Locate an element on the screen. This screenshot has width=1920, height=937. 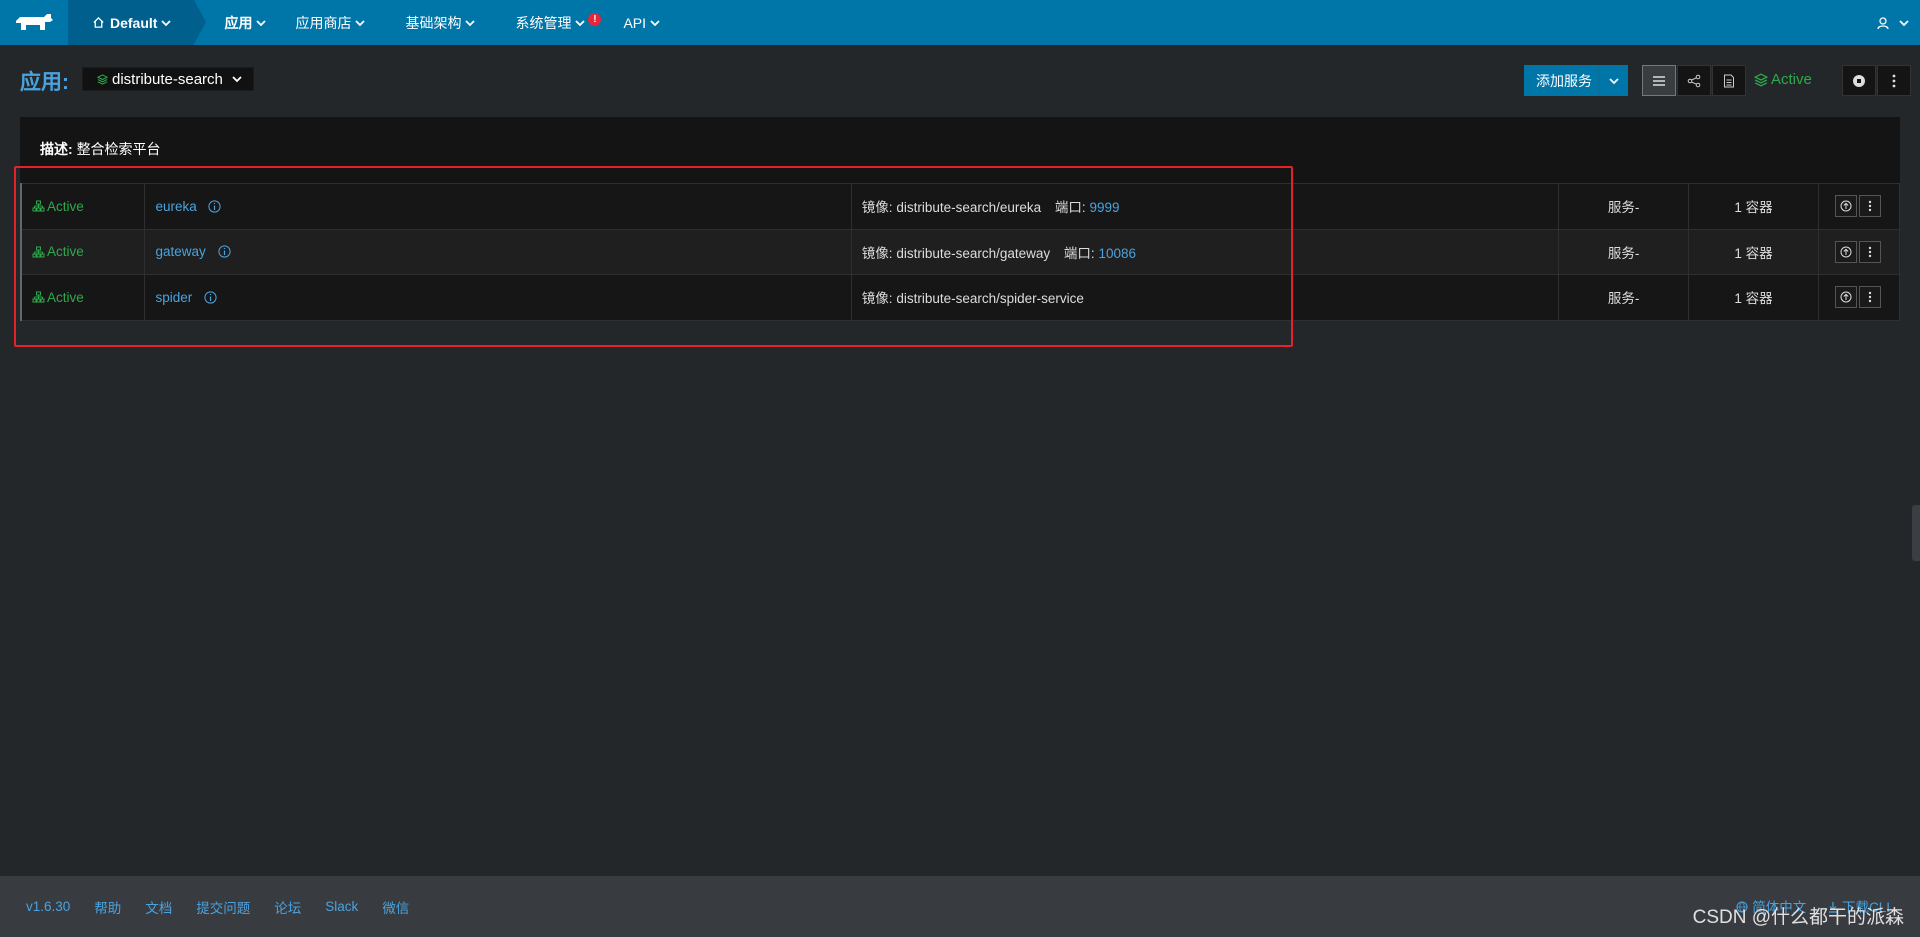
stack-header: 应用: distribute-search 添加服务 Active is located at coordinates (965, 82).